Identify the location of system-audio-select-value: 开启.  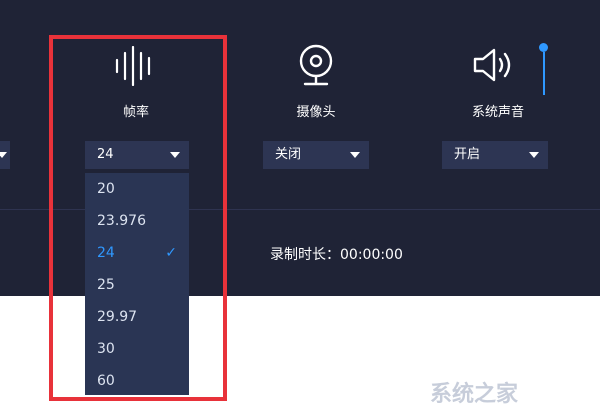
(467, 154).